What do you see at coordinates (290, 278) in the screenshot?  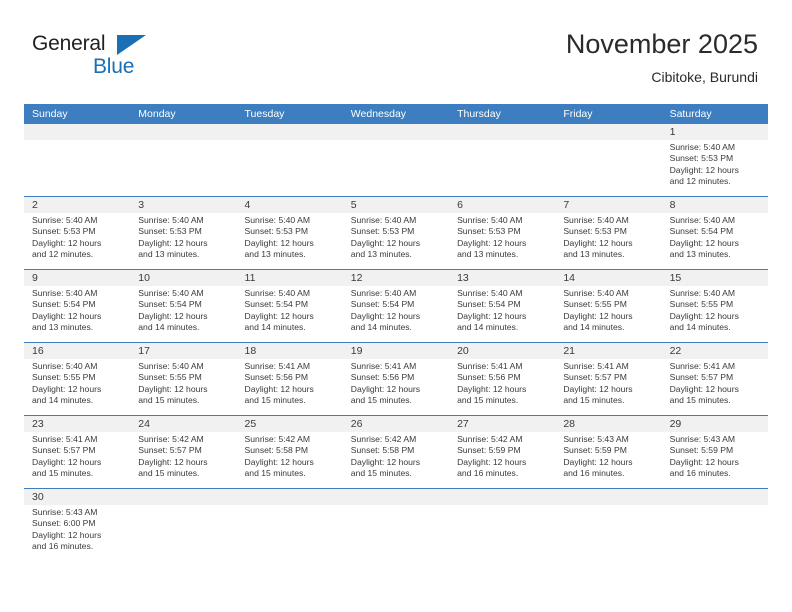 I see `day-number: 11` at bounding box center [290, 278].